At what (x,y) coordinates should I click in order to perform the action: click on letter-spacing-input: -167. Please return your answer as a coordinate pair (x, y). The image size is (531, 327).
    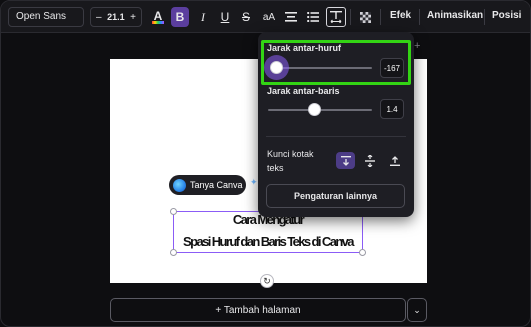
    Looking at the image, I should click on (392, 68).